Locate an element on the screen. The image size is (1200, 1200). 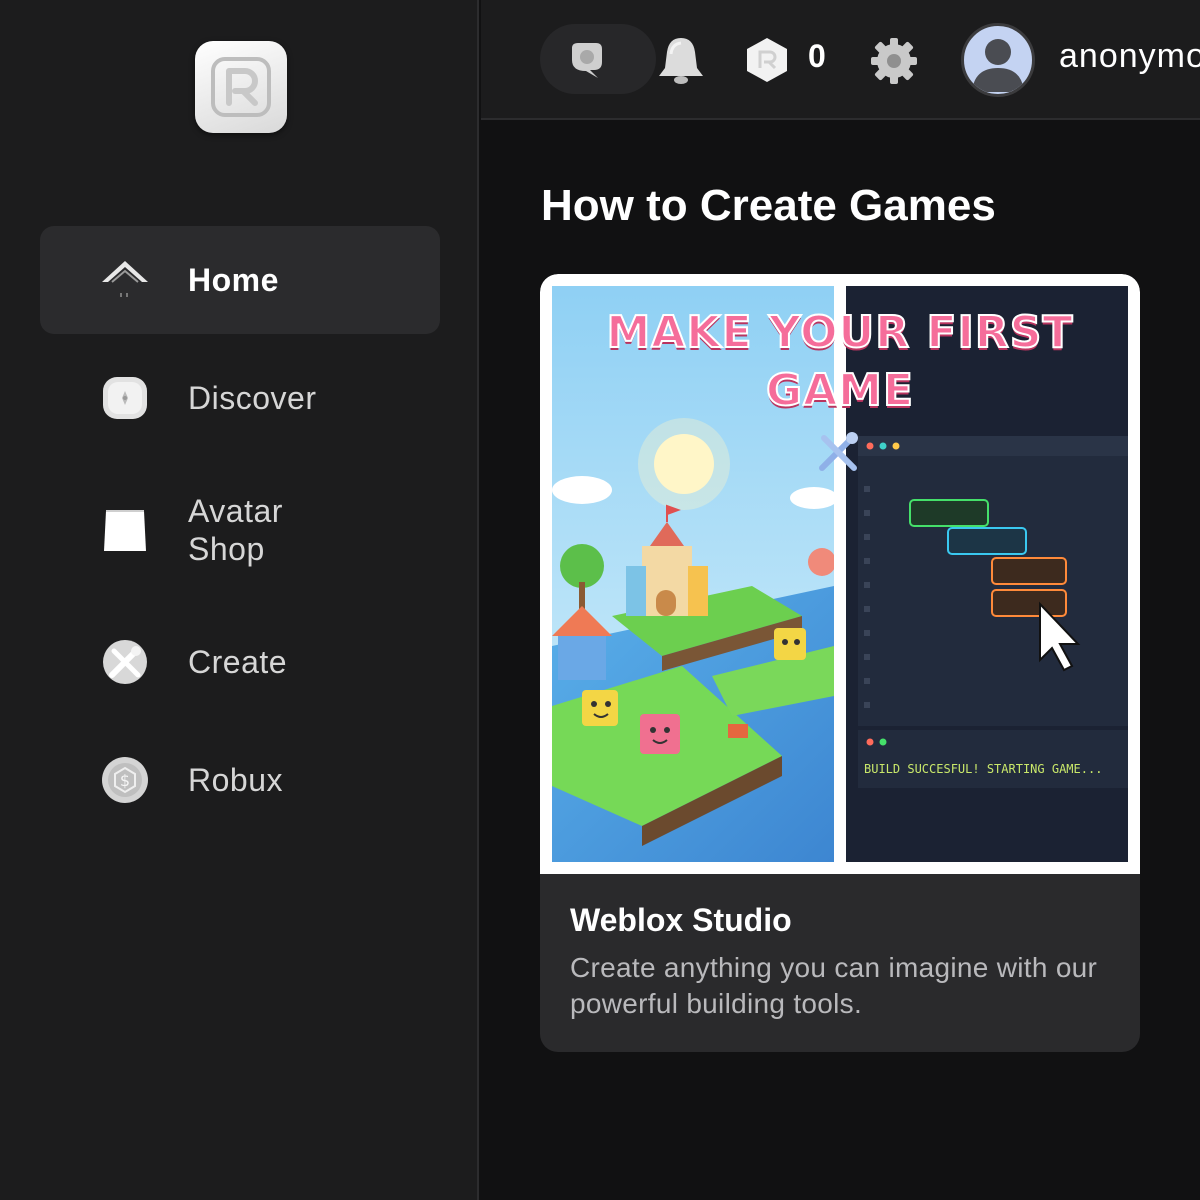
banner-text: MAKE YOUR FIRST GAME is located at coordinates (840, 361).